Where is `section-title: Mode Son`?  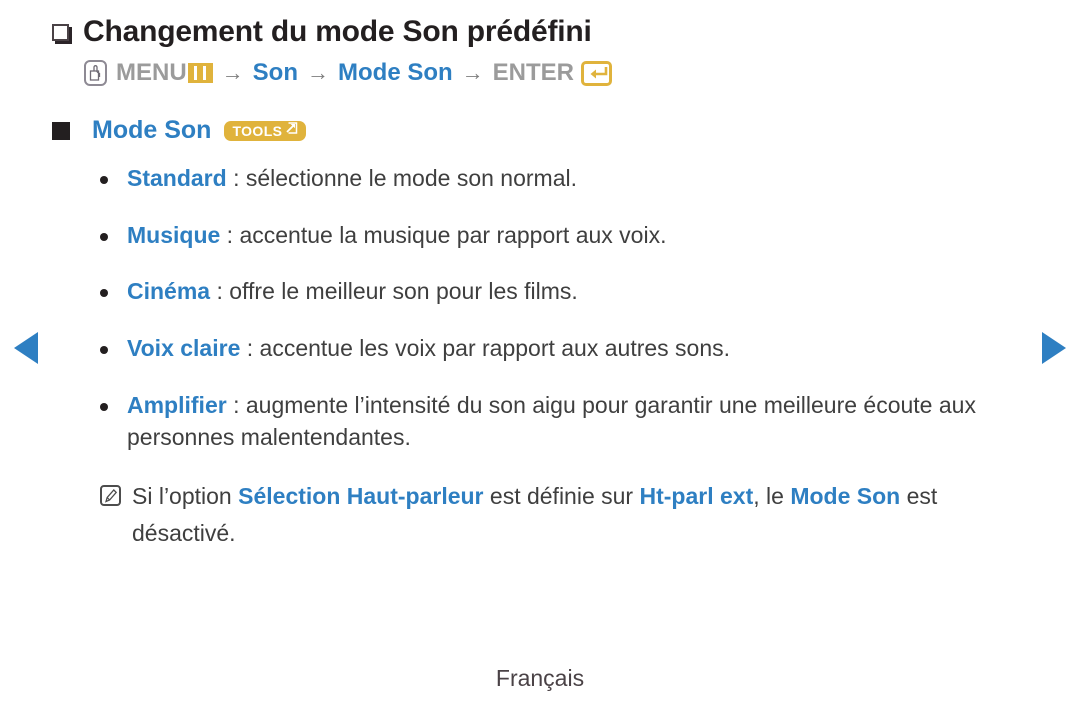
section-title: Mode Son is located at coordinates (152, 130).